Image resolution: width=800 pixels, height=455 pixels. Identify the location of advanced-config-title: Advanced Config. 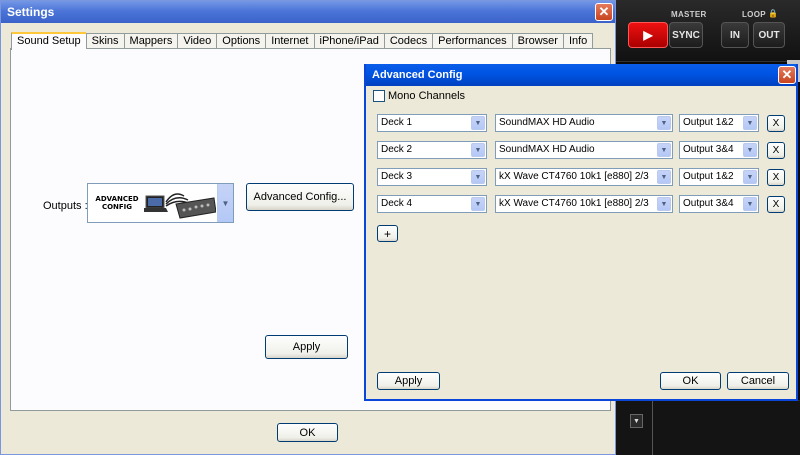
(417, 75).